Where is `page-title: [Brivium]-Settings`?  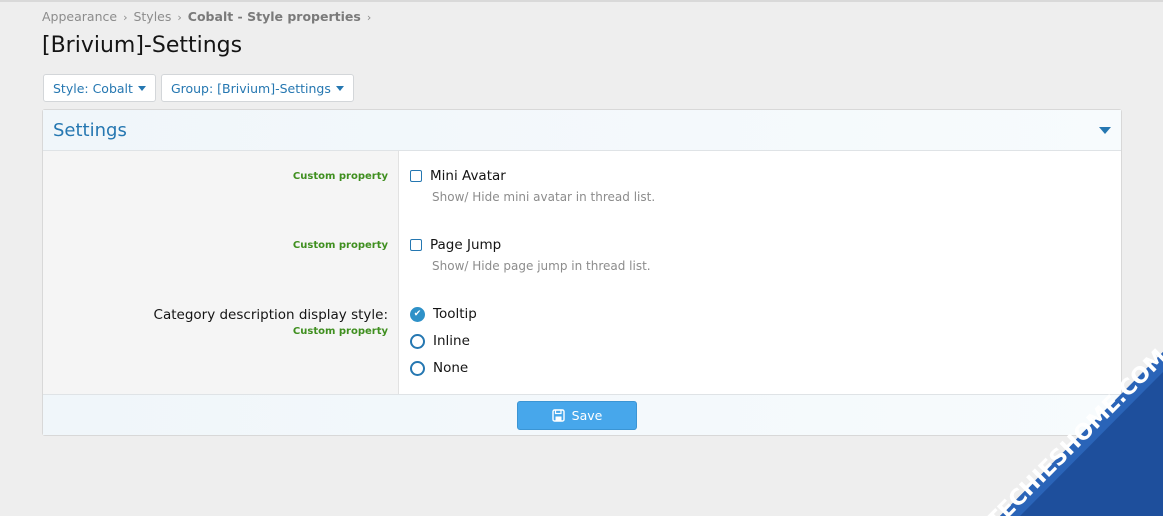 page-title: [Brivium]-Settings is located at coordinates (142, 45).